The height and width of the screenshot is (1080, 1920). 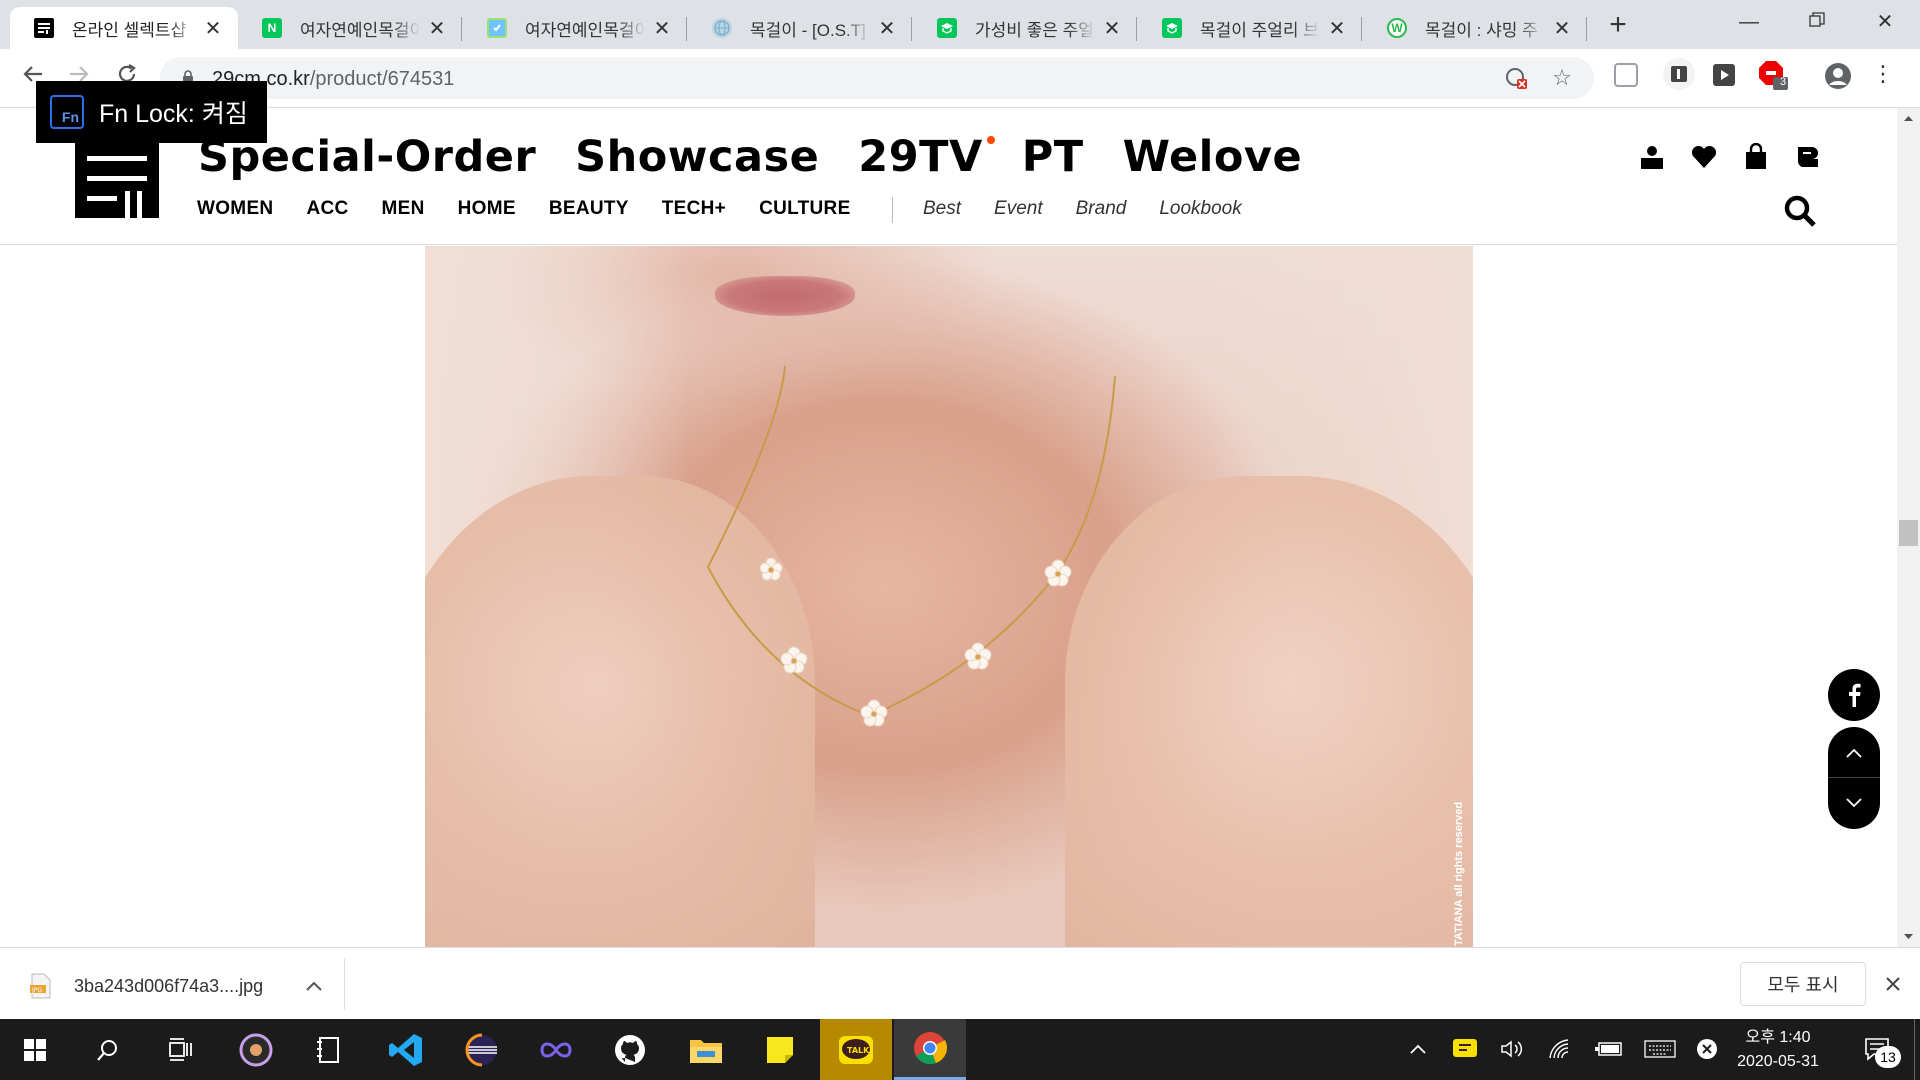 I want to click on show-all-downloads-button: 모두 표시, so click(x=1803, y=984).